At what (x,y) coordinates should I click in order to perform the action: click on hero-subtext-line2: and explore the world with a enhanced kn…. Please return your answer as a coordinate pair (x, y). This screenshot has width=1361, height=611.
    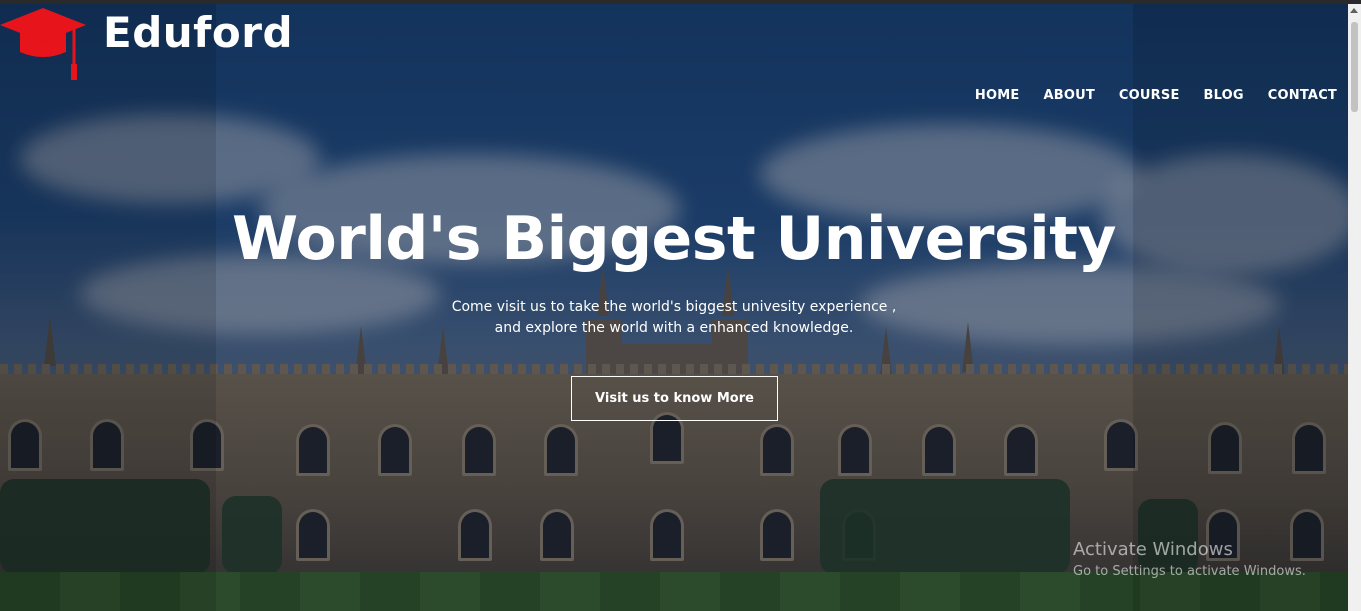
    Looking at the image, I should click on (674, 328).